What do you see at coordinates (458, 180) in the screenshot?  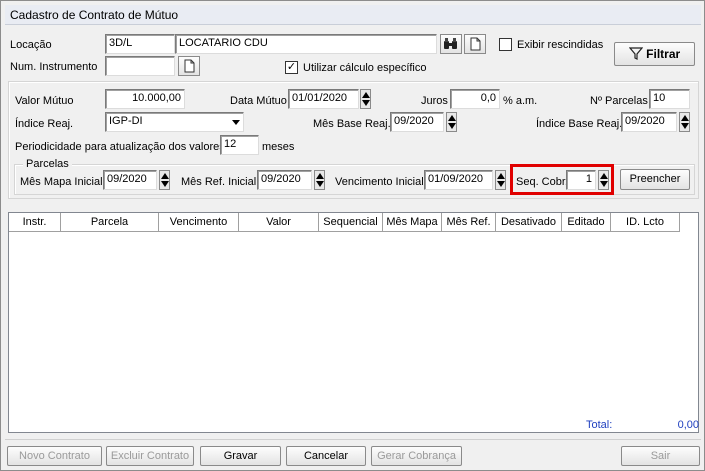 I see `vencimento-inicial-input: 01/09/2020` at bounding box center [458, 180].